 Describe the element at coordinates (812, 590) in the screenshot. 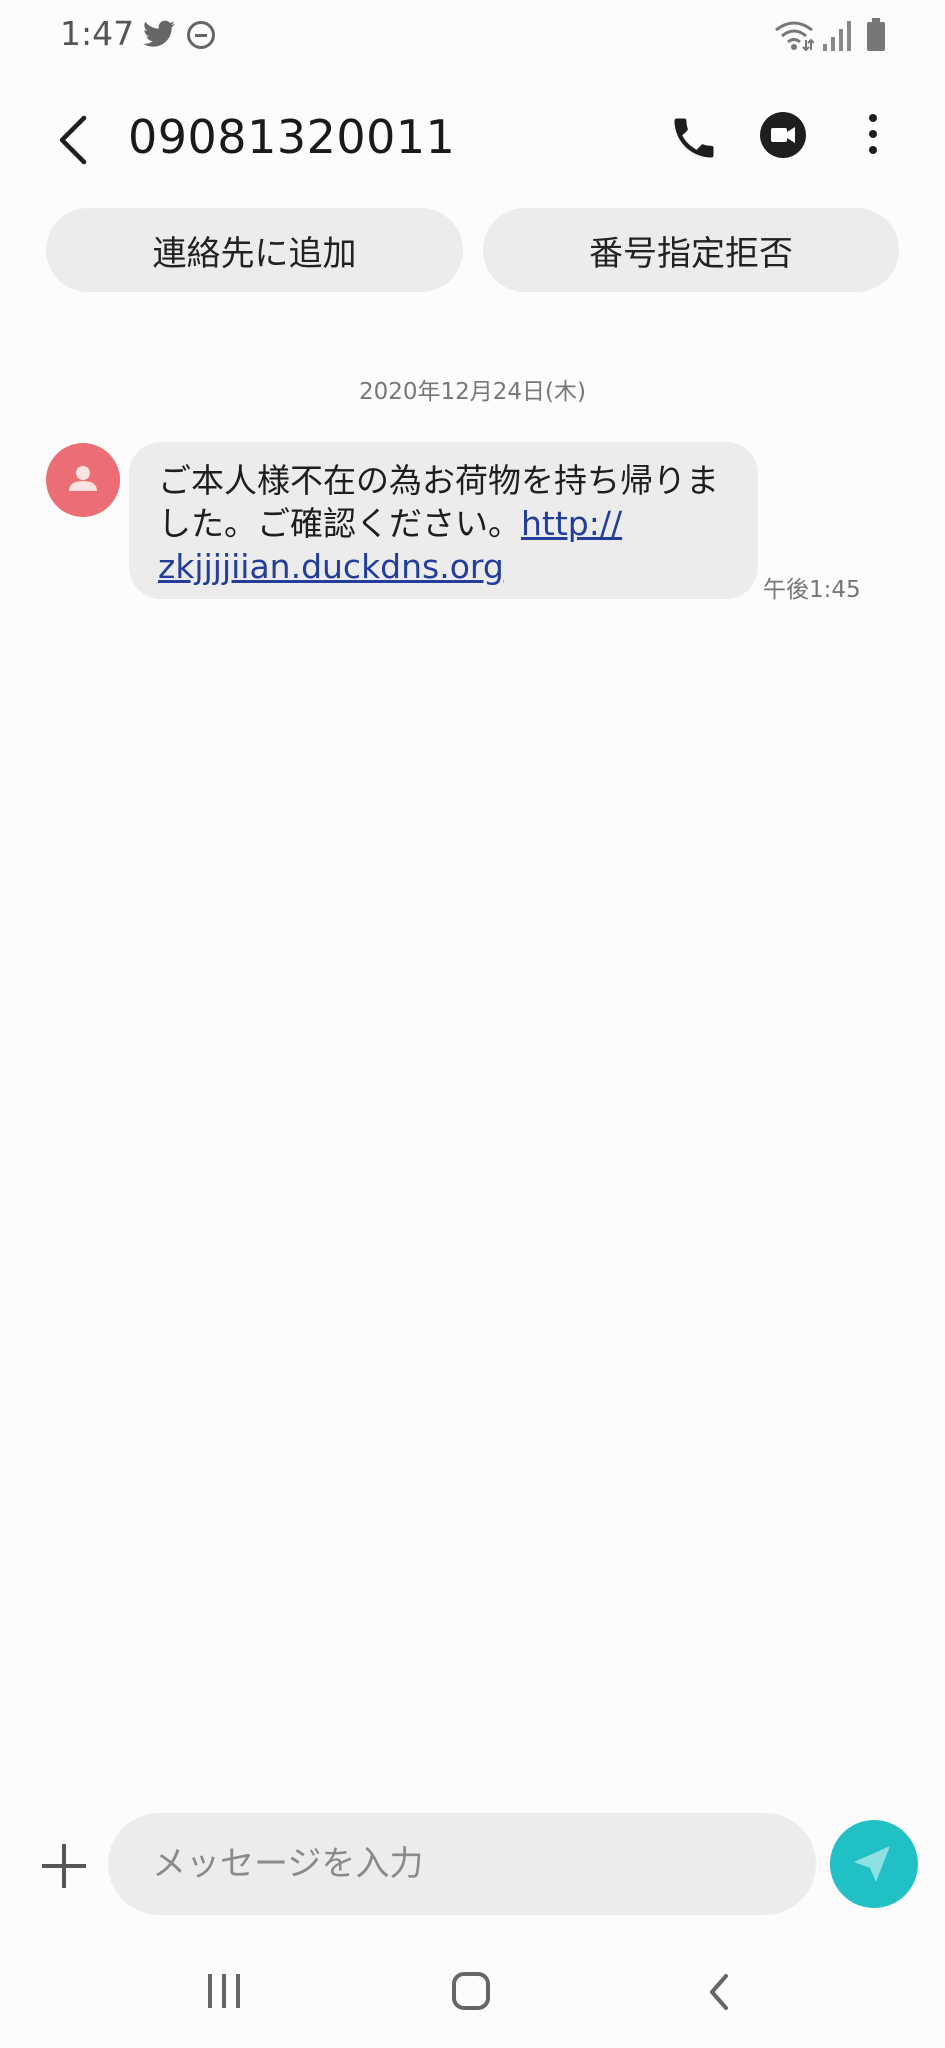

I see `message-timestamp: 午後1:45` at that location.